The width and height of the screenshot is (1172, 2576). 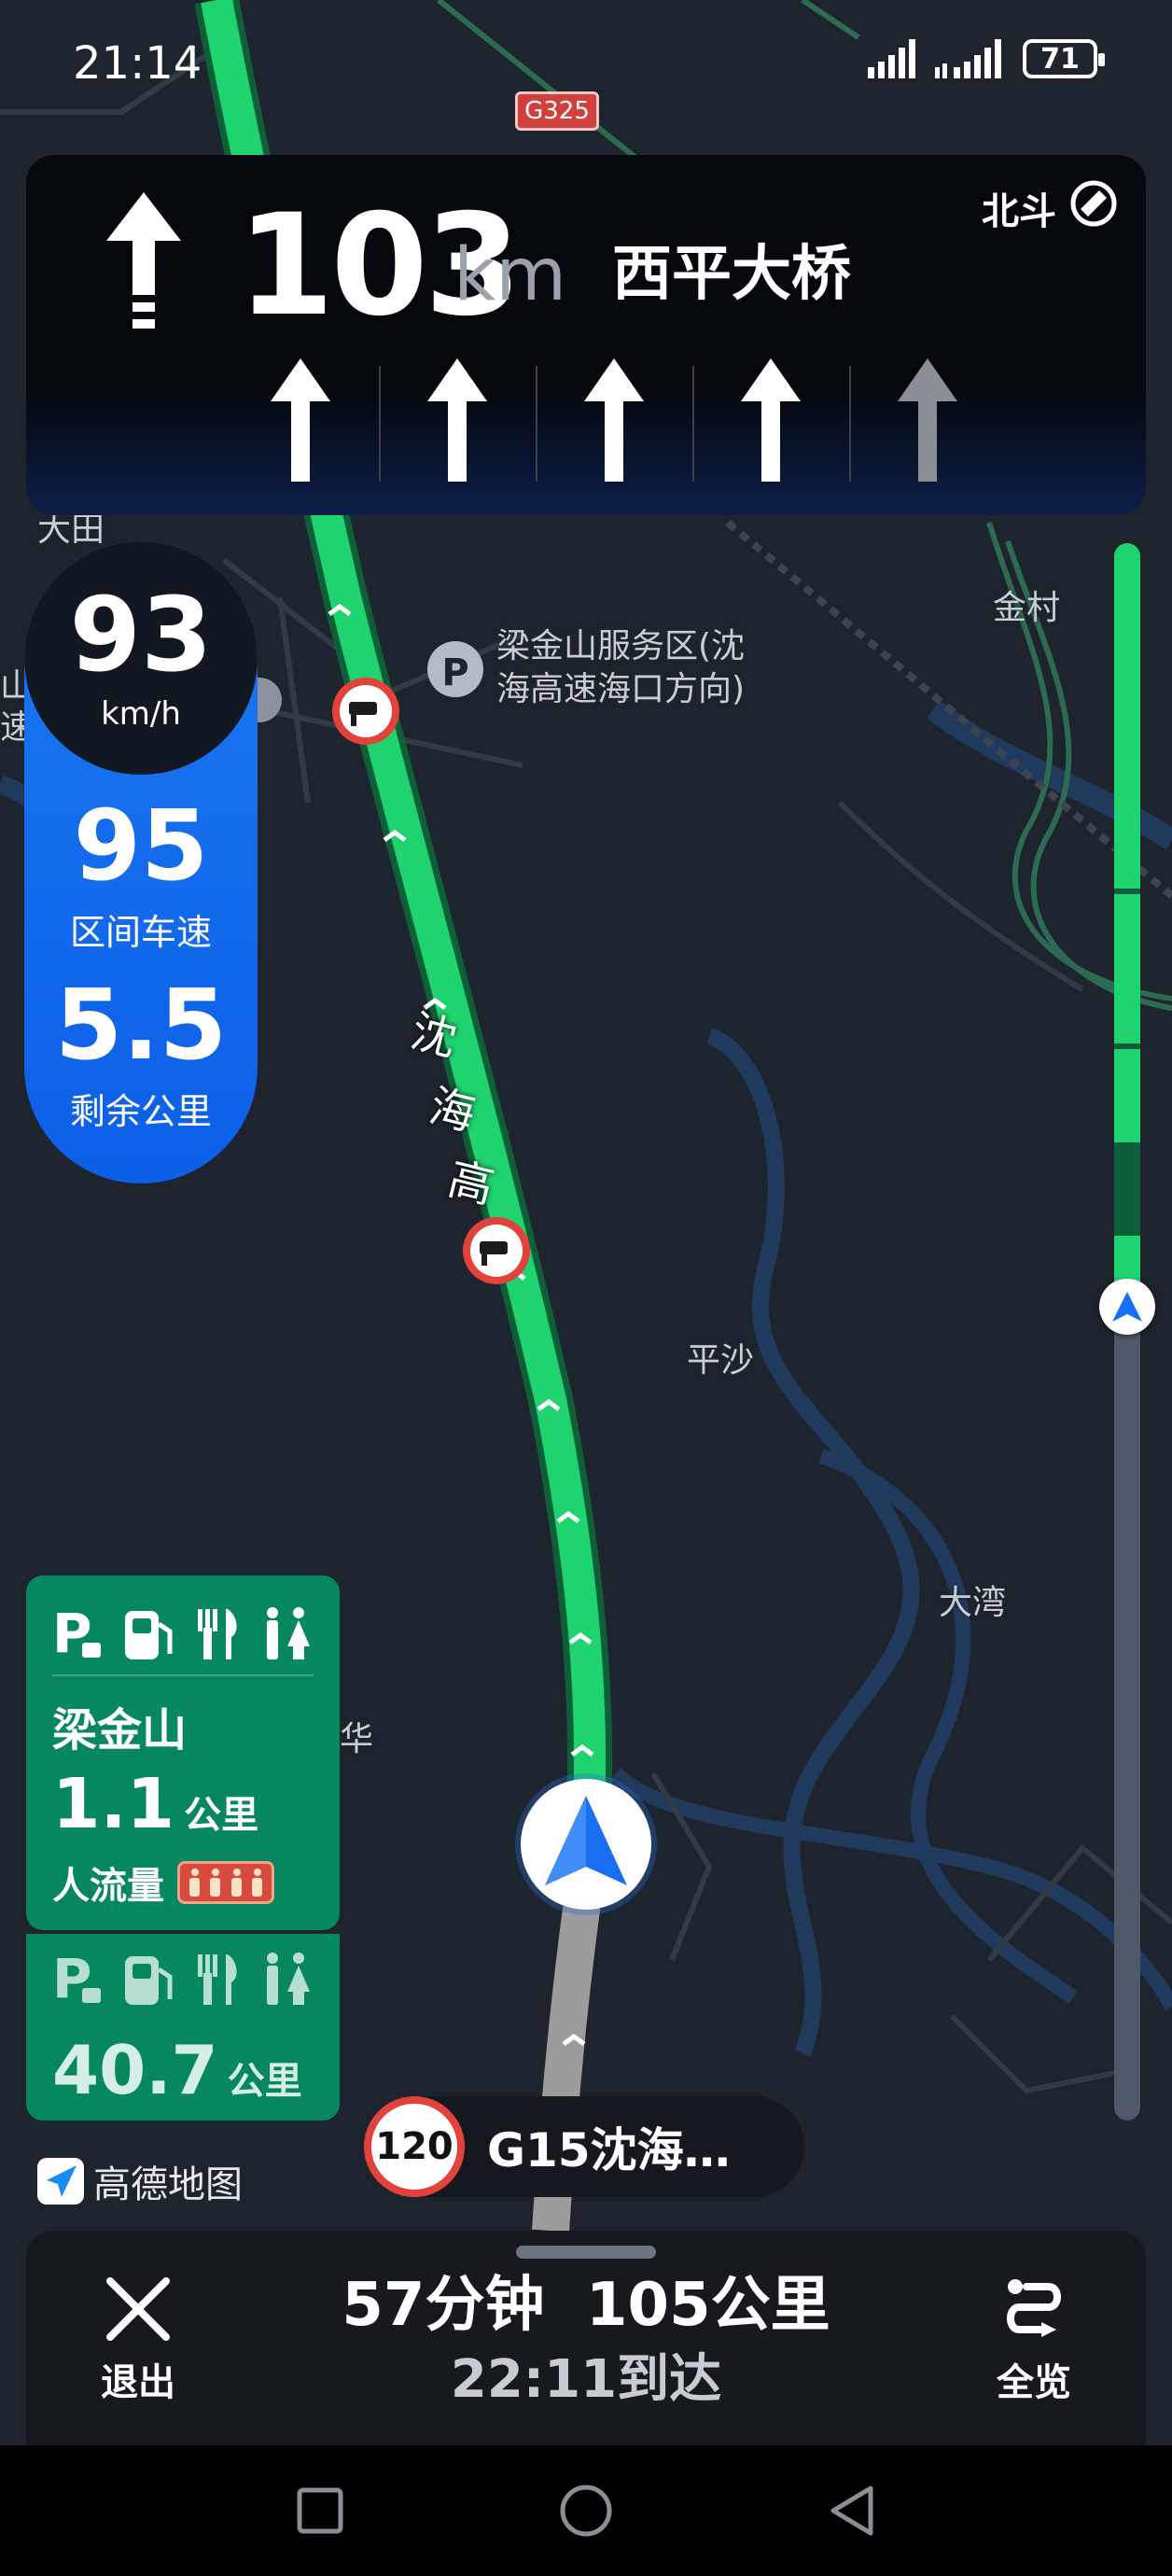 I want to click on next-road-name: 西平大桥, so click(x=731, y=274).